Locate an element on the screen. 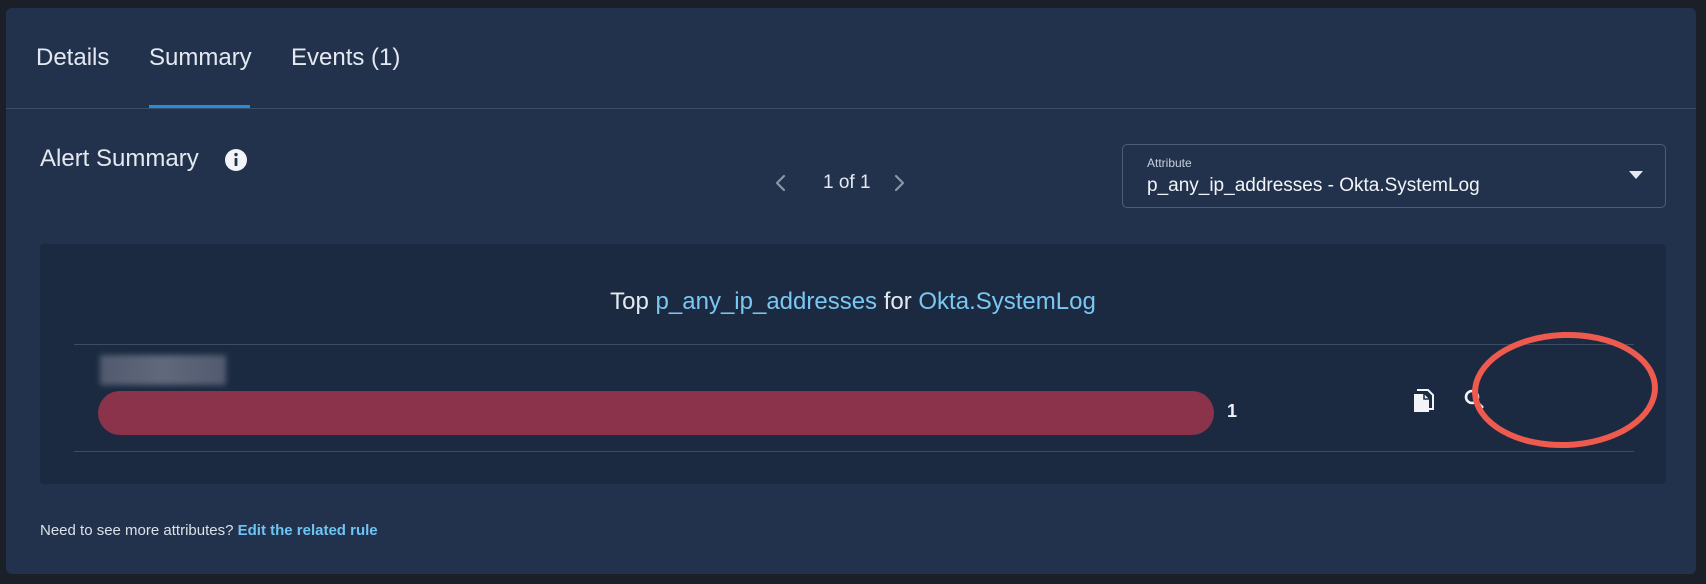  tab-details: Details is located at coordinates (72, 76).